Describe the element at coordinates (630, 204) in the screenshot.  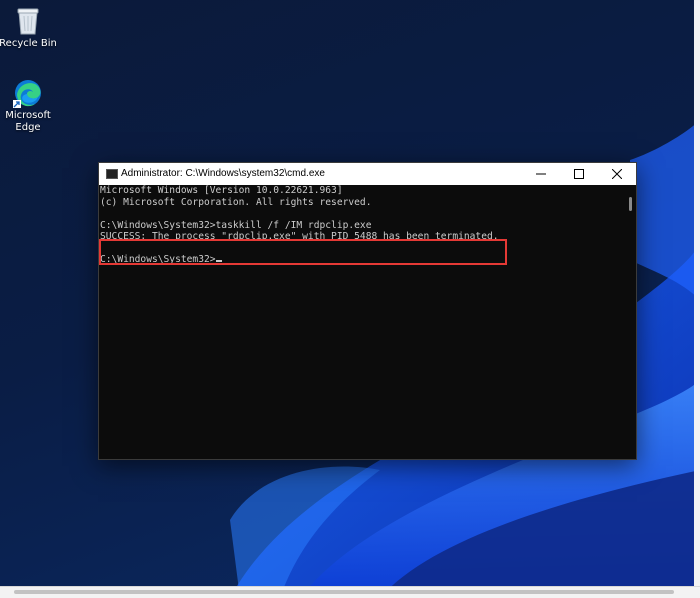
I see `scrollbar-thumb` at that location.